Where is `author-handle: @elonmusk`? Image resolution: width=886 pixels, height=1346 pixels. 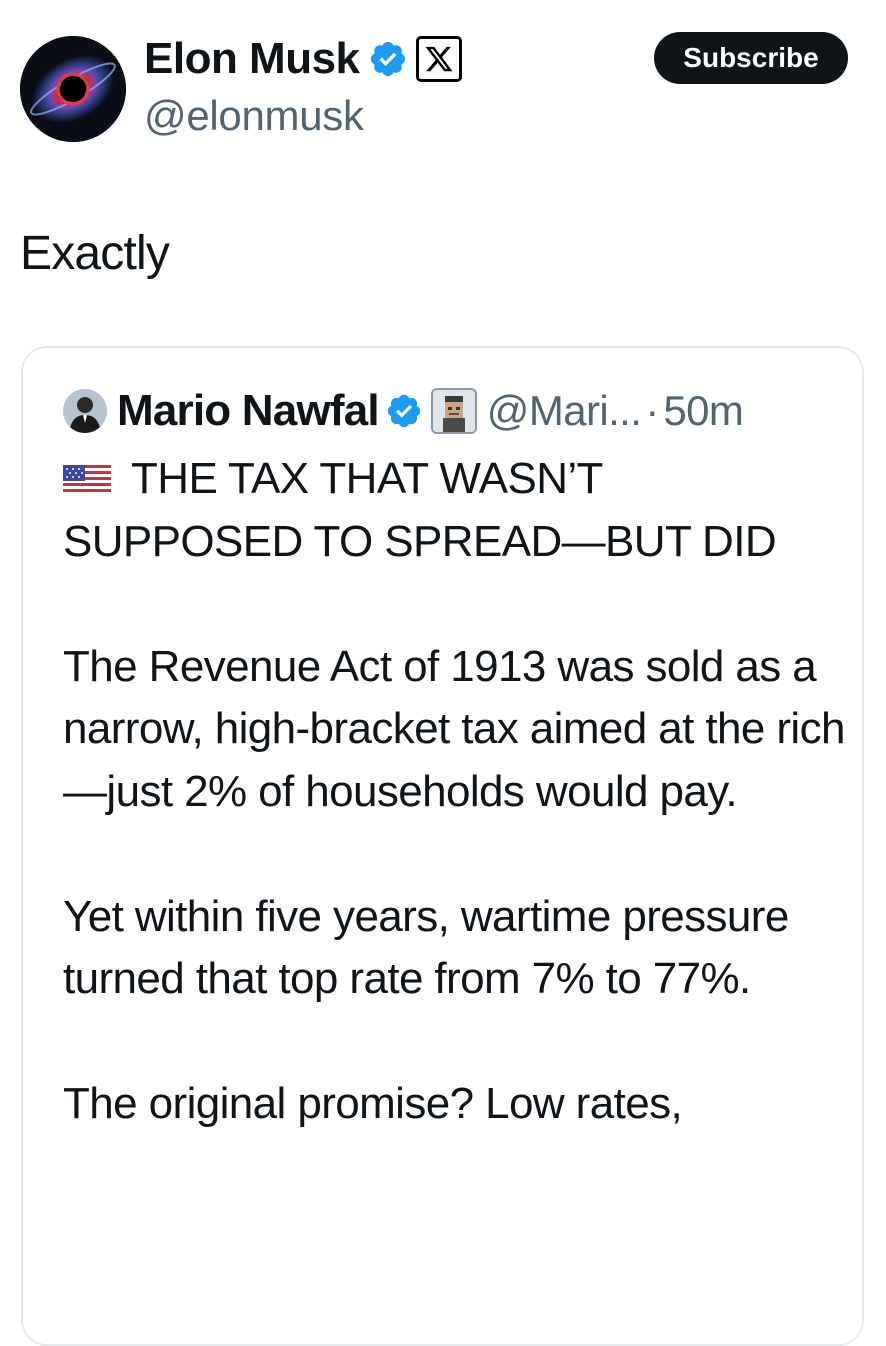 author-handle: @elonmusk is located at coordinates (254, 116).